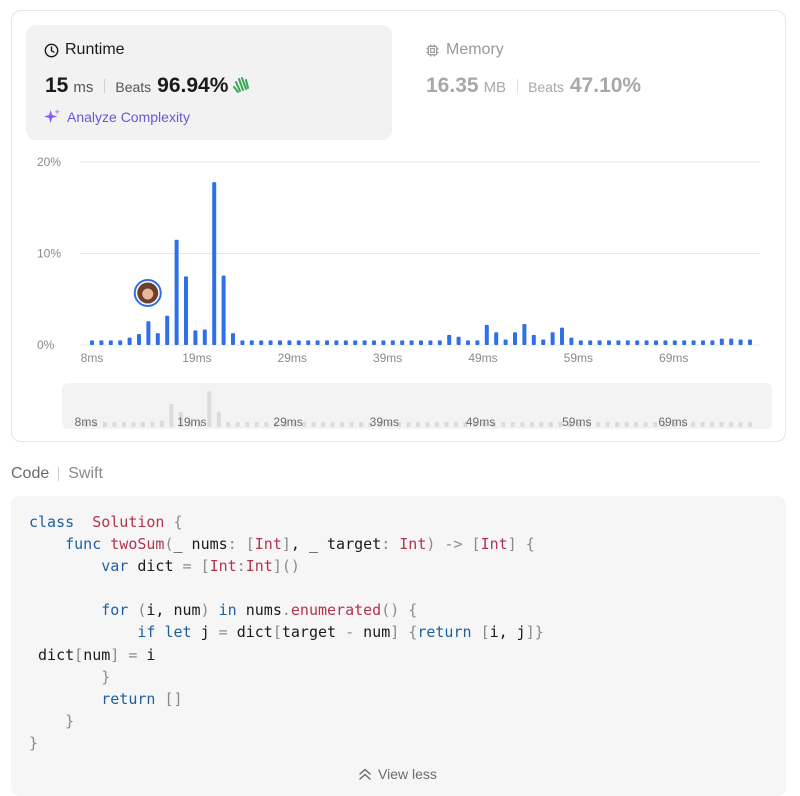 This screenshot has height=796, width=800. I want to click on code-token: class, so click(52, 522).